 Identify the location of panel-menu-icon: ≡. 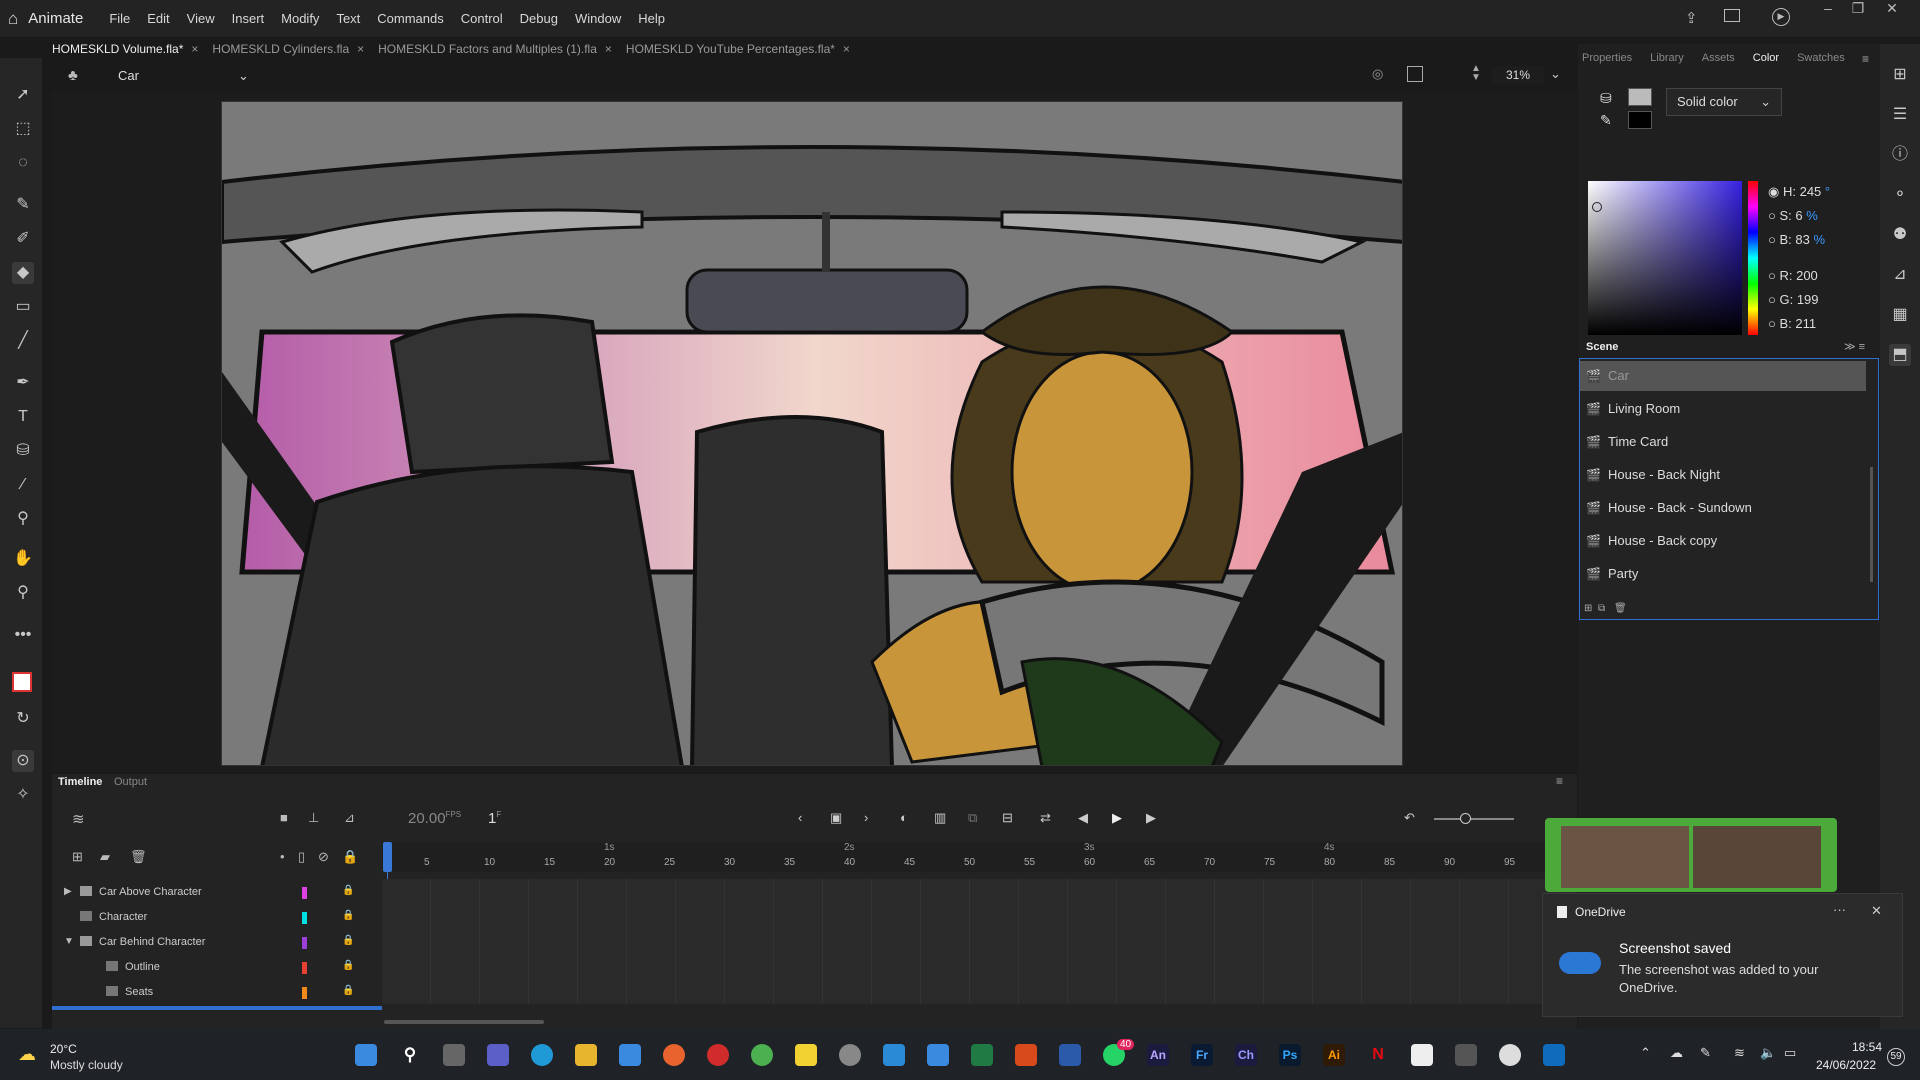
(1559, 781).